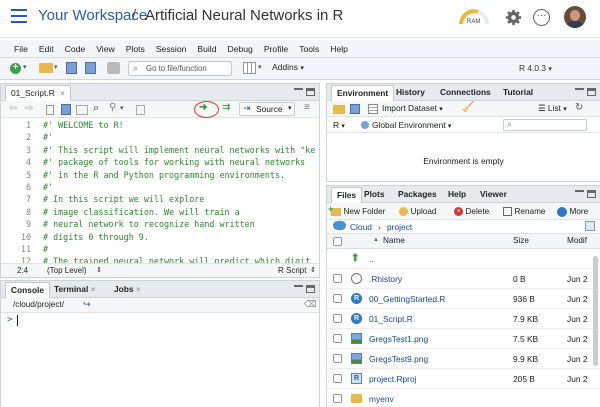 The height and width of the screenshot is (407, 600). What do you see at coordinates (171, 49) in the screenshot?
I see `menu-session: Session` at bounding box center [171, 49].